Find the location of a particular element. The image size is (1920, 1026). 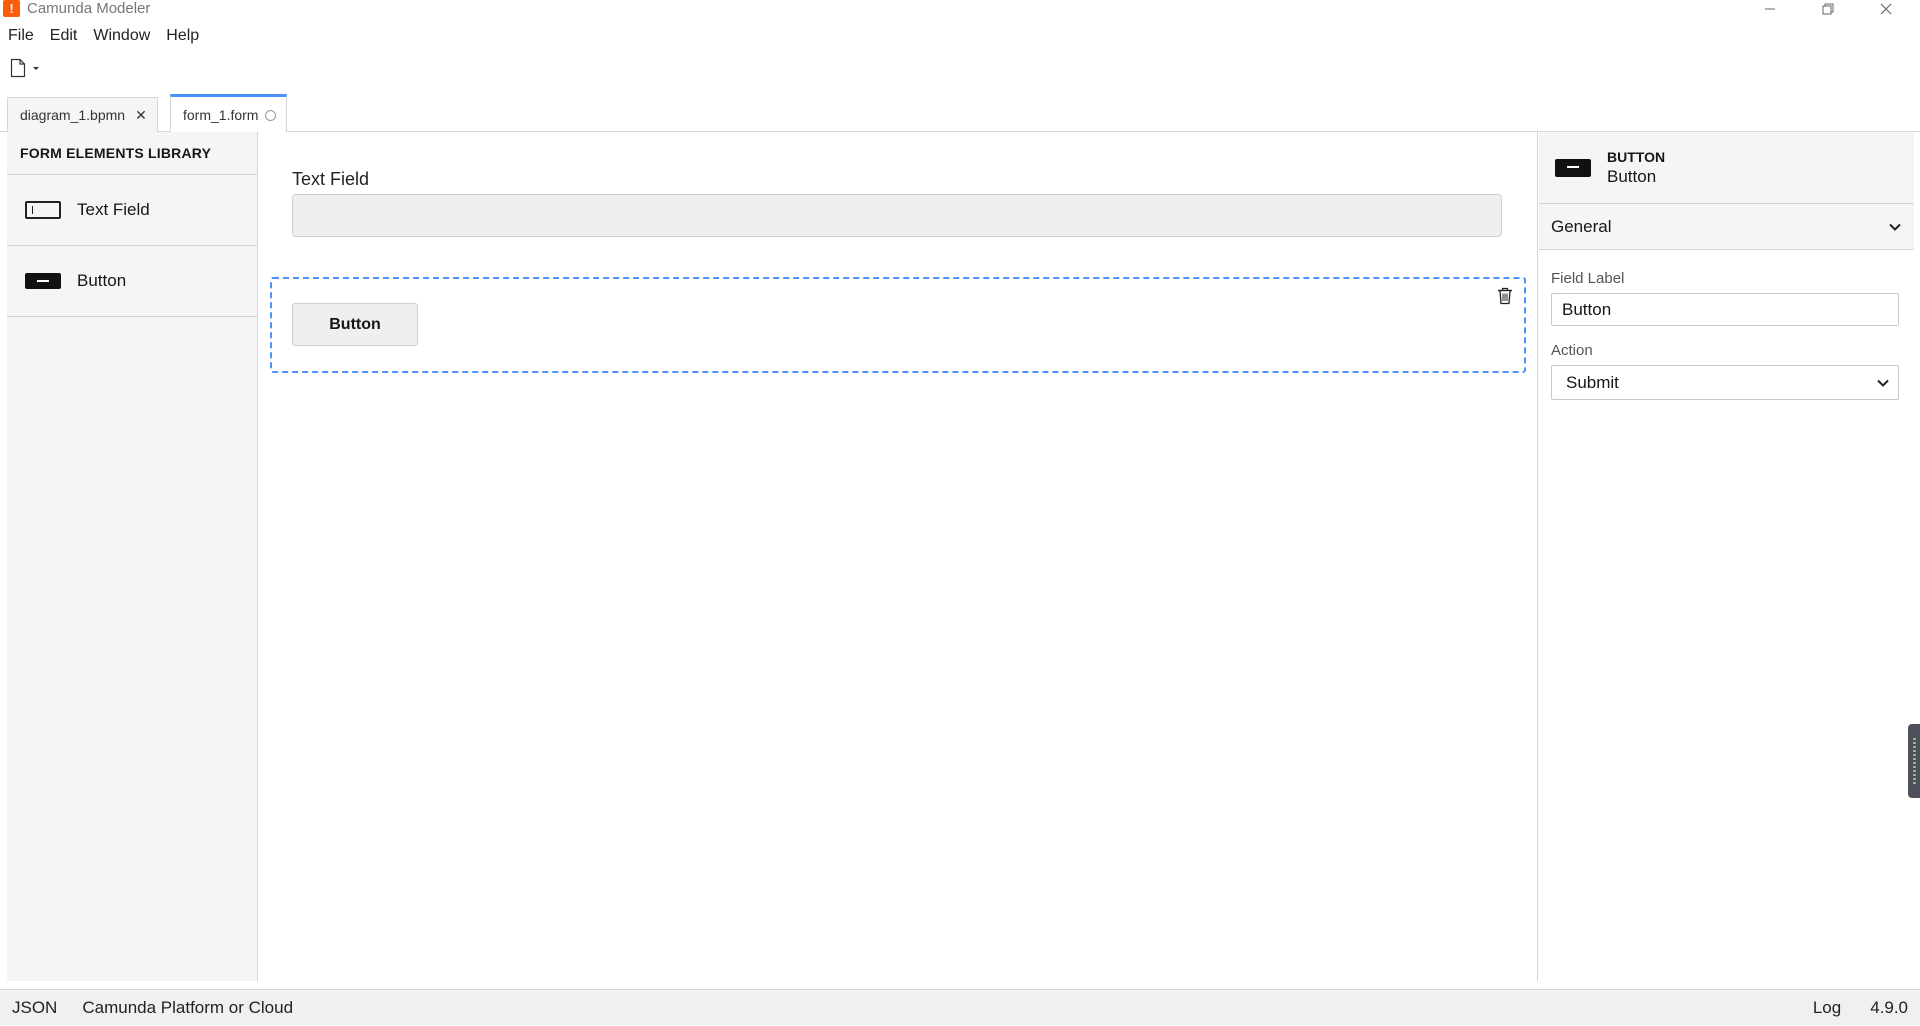

close-tab-icon: ✕ is located at coordinates (141, 115).